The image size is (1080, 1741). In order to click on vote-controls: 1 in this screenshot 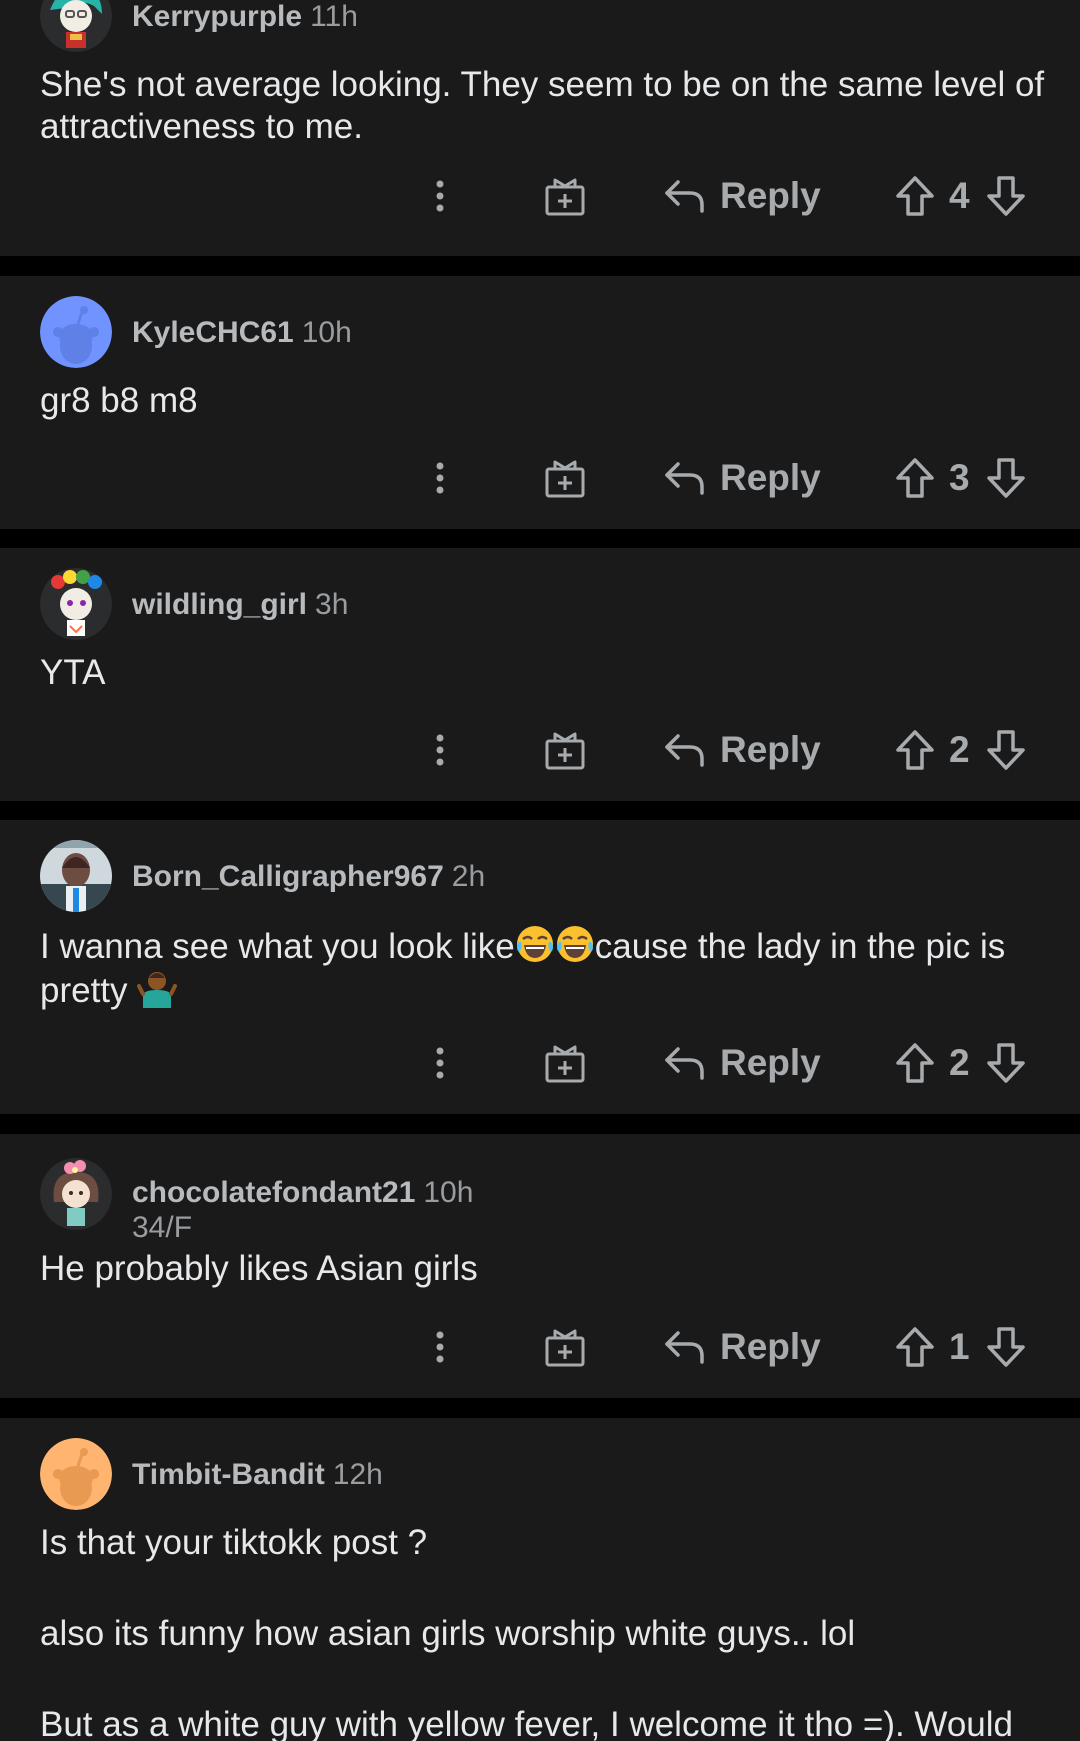, I will do `click(960, 1347)`.